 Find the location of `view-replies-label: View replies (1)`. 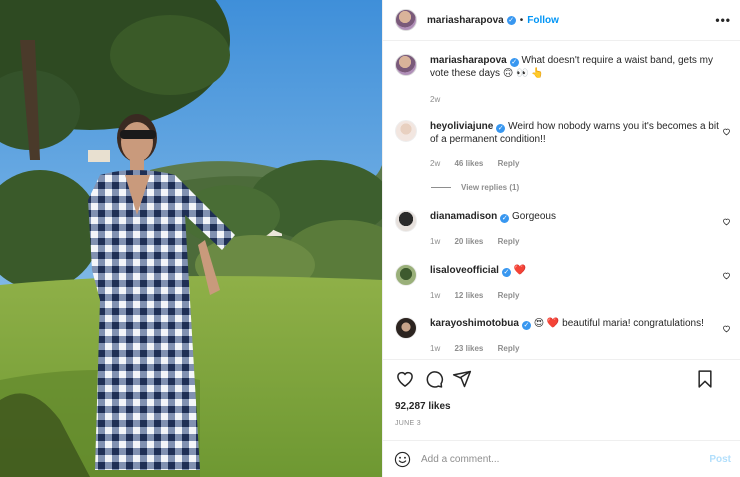

view-replies-label: View replies (1) is located at coordinates (490, 187).